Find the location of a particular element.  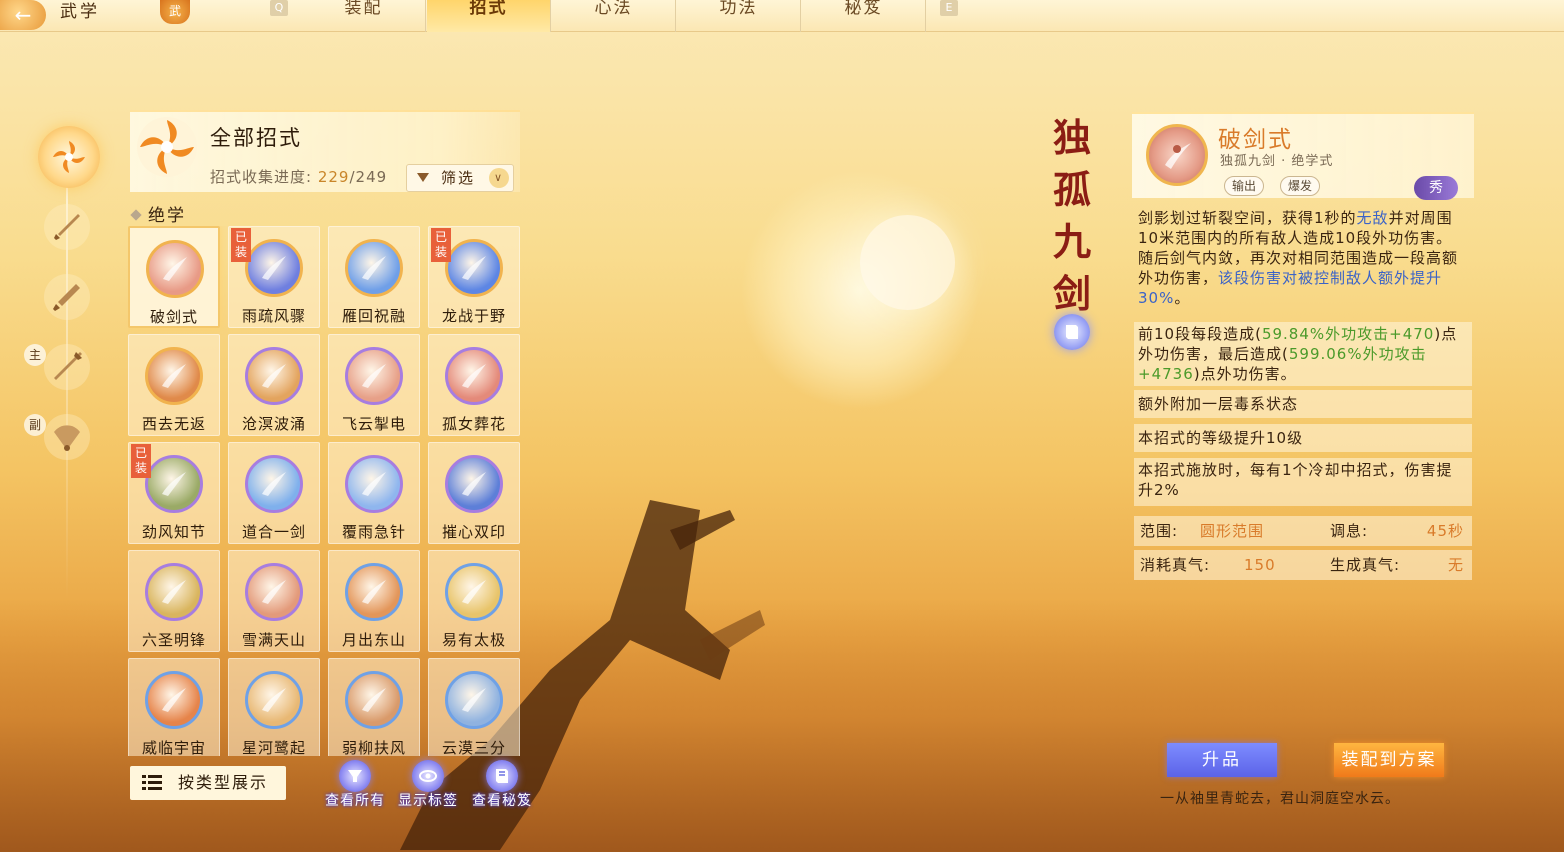

view-manual-button: 查看秘笈 is located at coordinates (502, 784).